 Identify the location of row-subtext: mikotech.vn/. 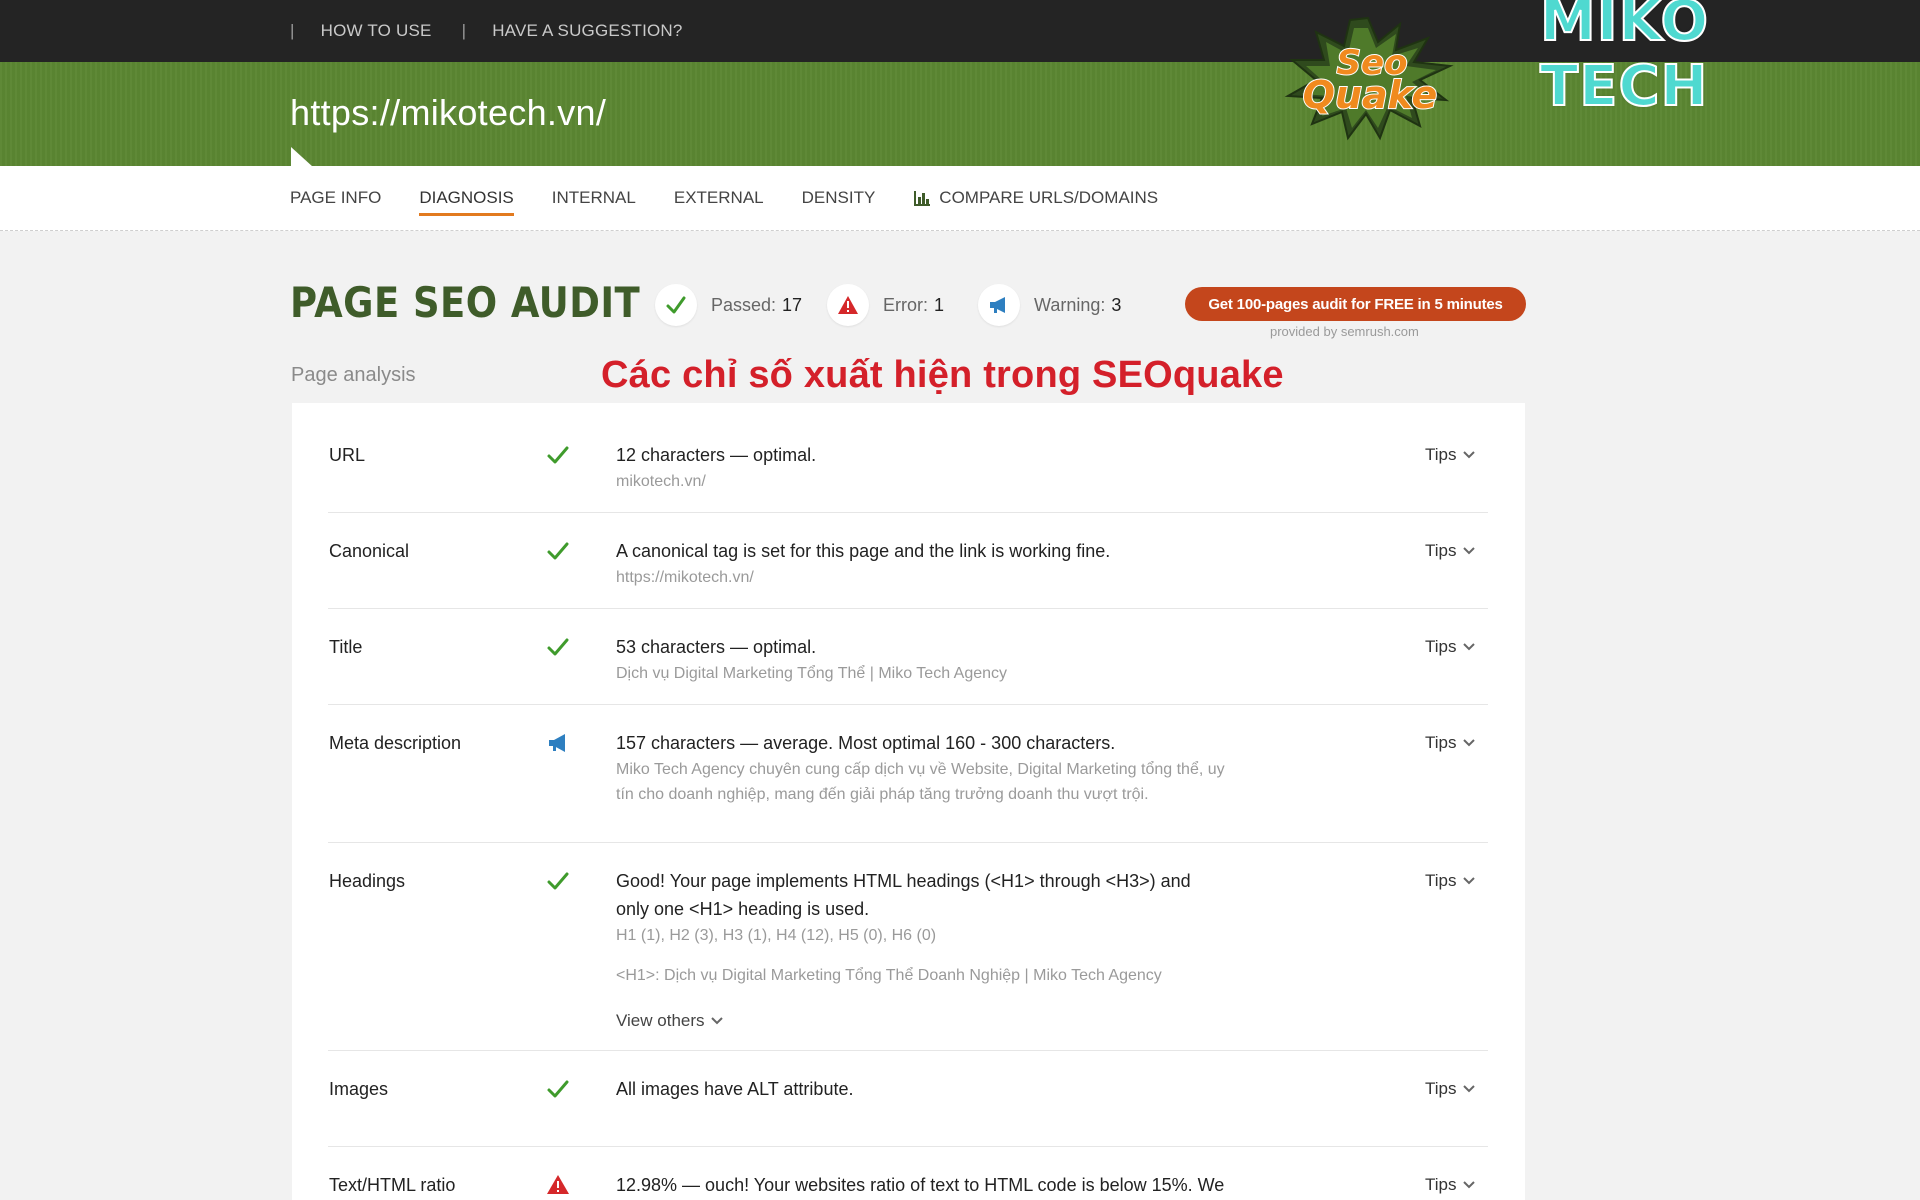
(661, 481).